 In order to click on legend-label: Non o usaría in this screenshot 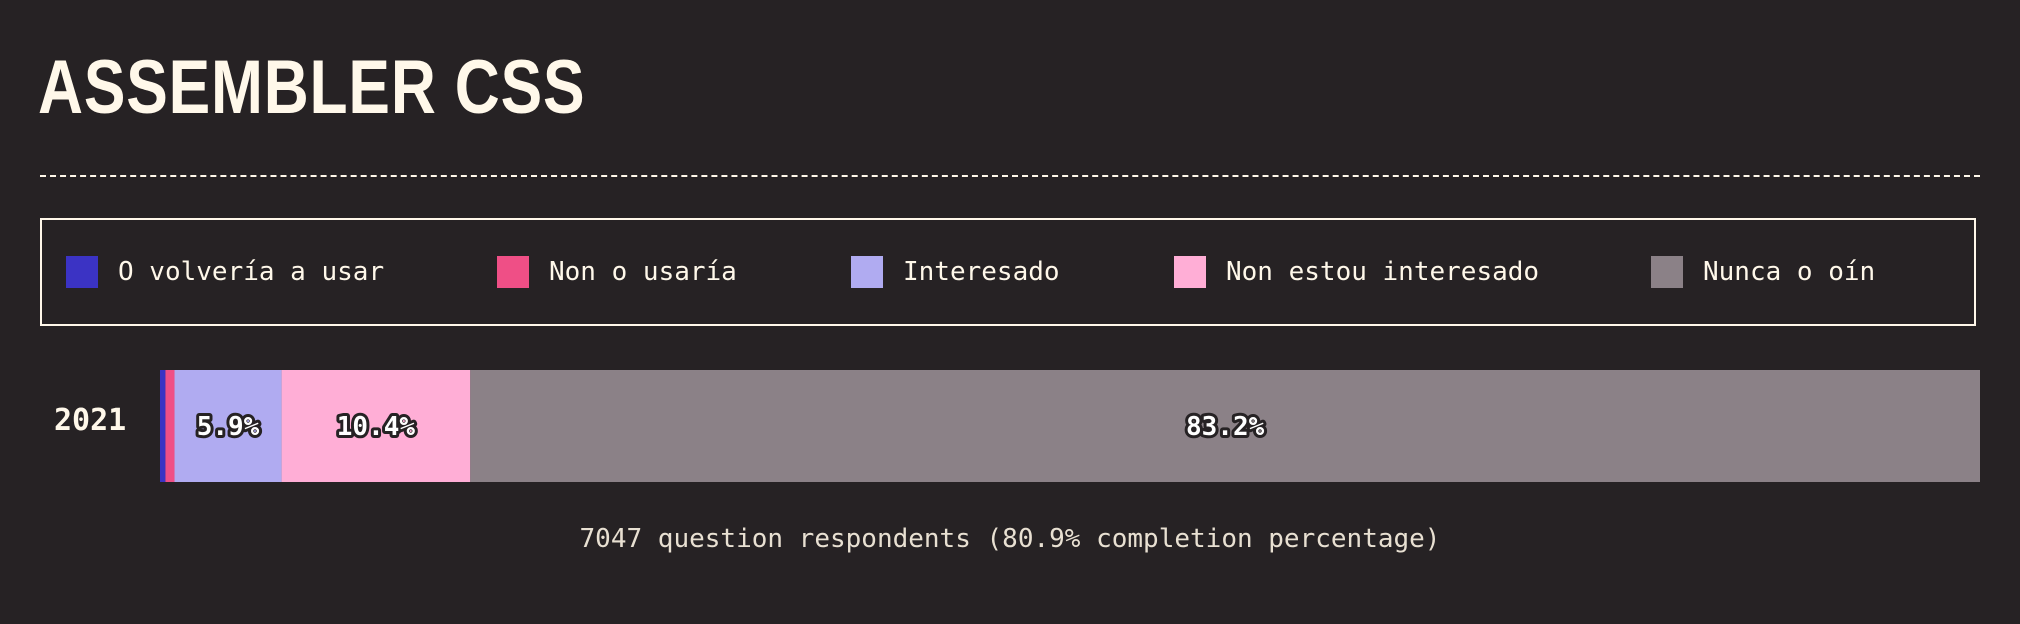, I will do `click(643, 272)`.